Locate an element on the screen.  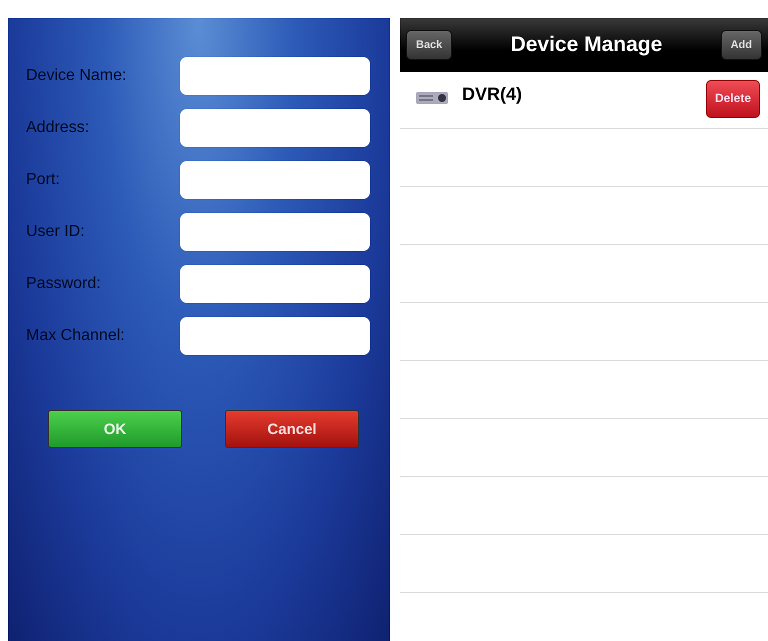
back-button: Back is located at coordinates (429, 45).